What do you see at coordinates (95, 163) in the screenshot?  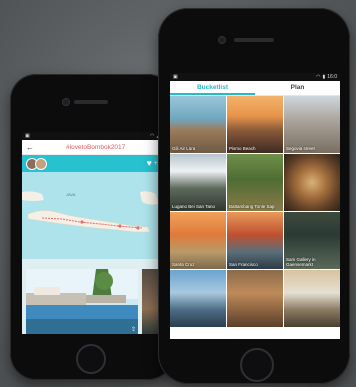 I see `participants-row: ♥ +23` at bounding box center [95, 163].